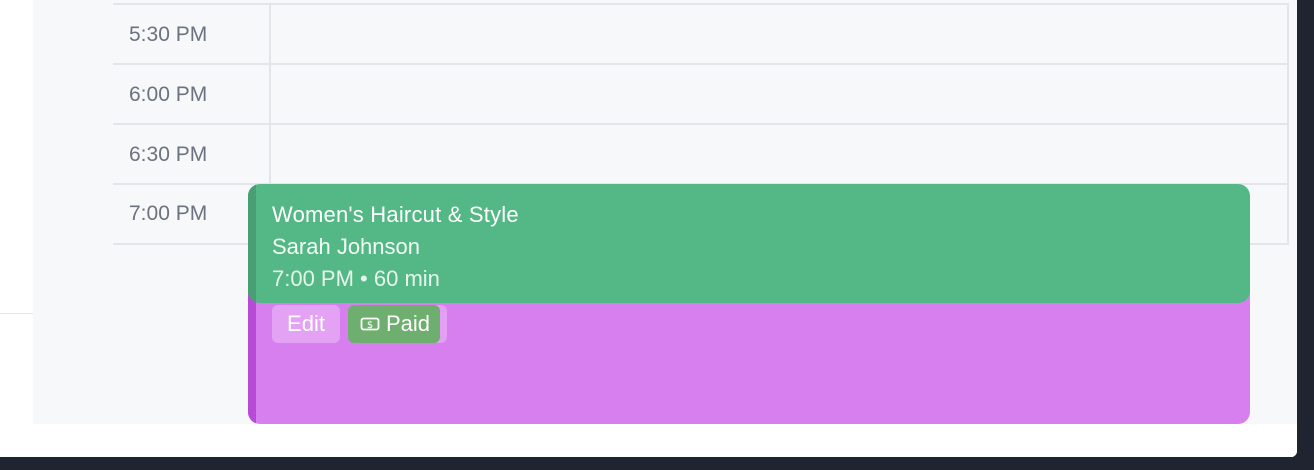  What do you see at coordinates (395, 214) in the screenshot?
I see `appointment-title: Women's Haircut & Style` at bounding box center [395, 214].